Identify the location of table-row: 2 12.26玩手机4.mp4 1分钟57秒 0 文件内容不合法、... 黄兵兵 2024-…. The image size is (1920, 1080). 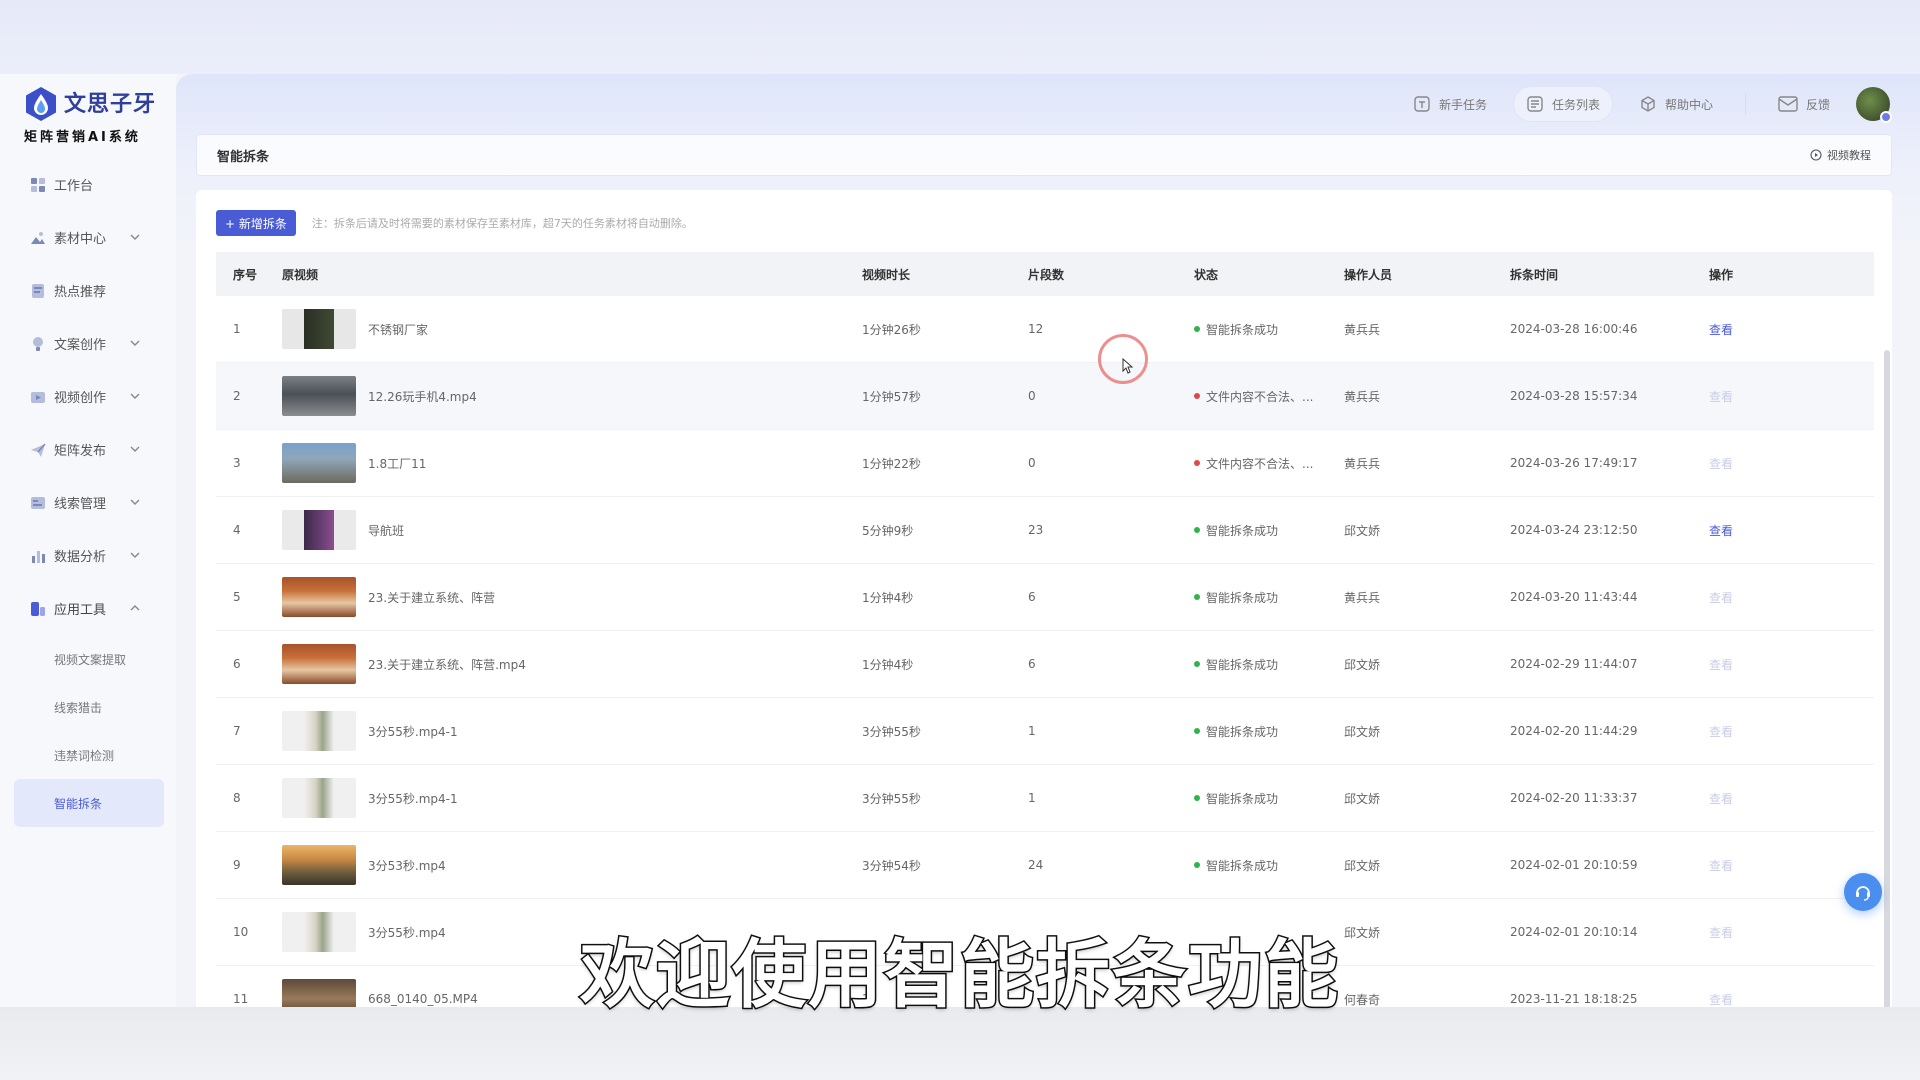
(1045, 396).